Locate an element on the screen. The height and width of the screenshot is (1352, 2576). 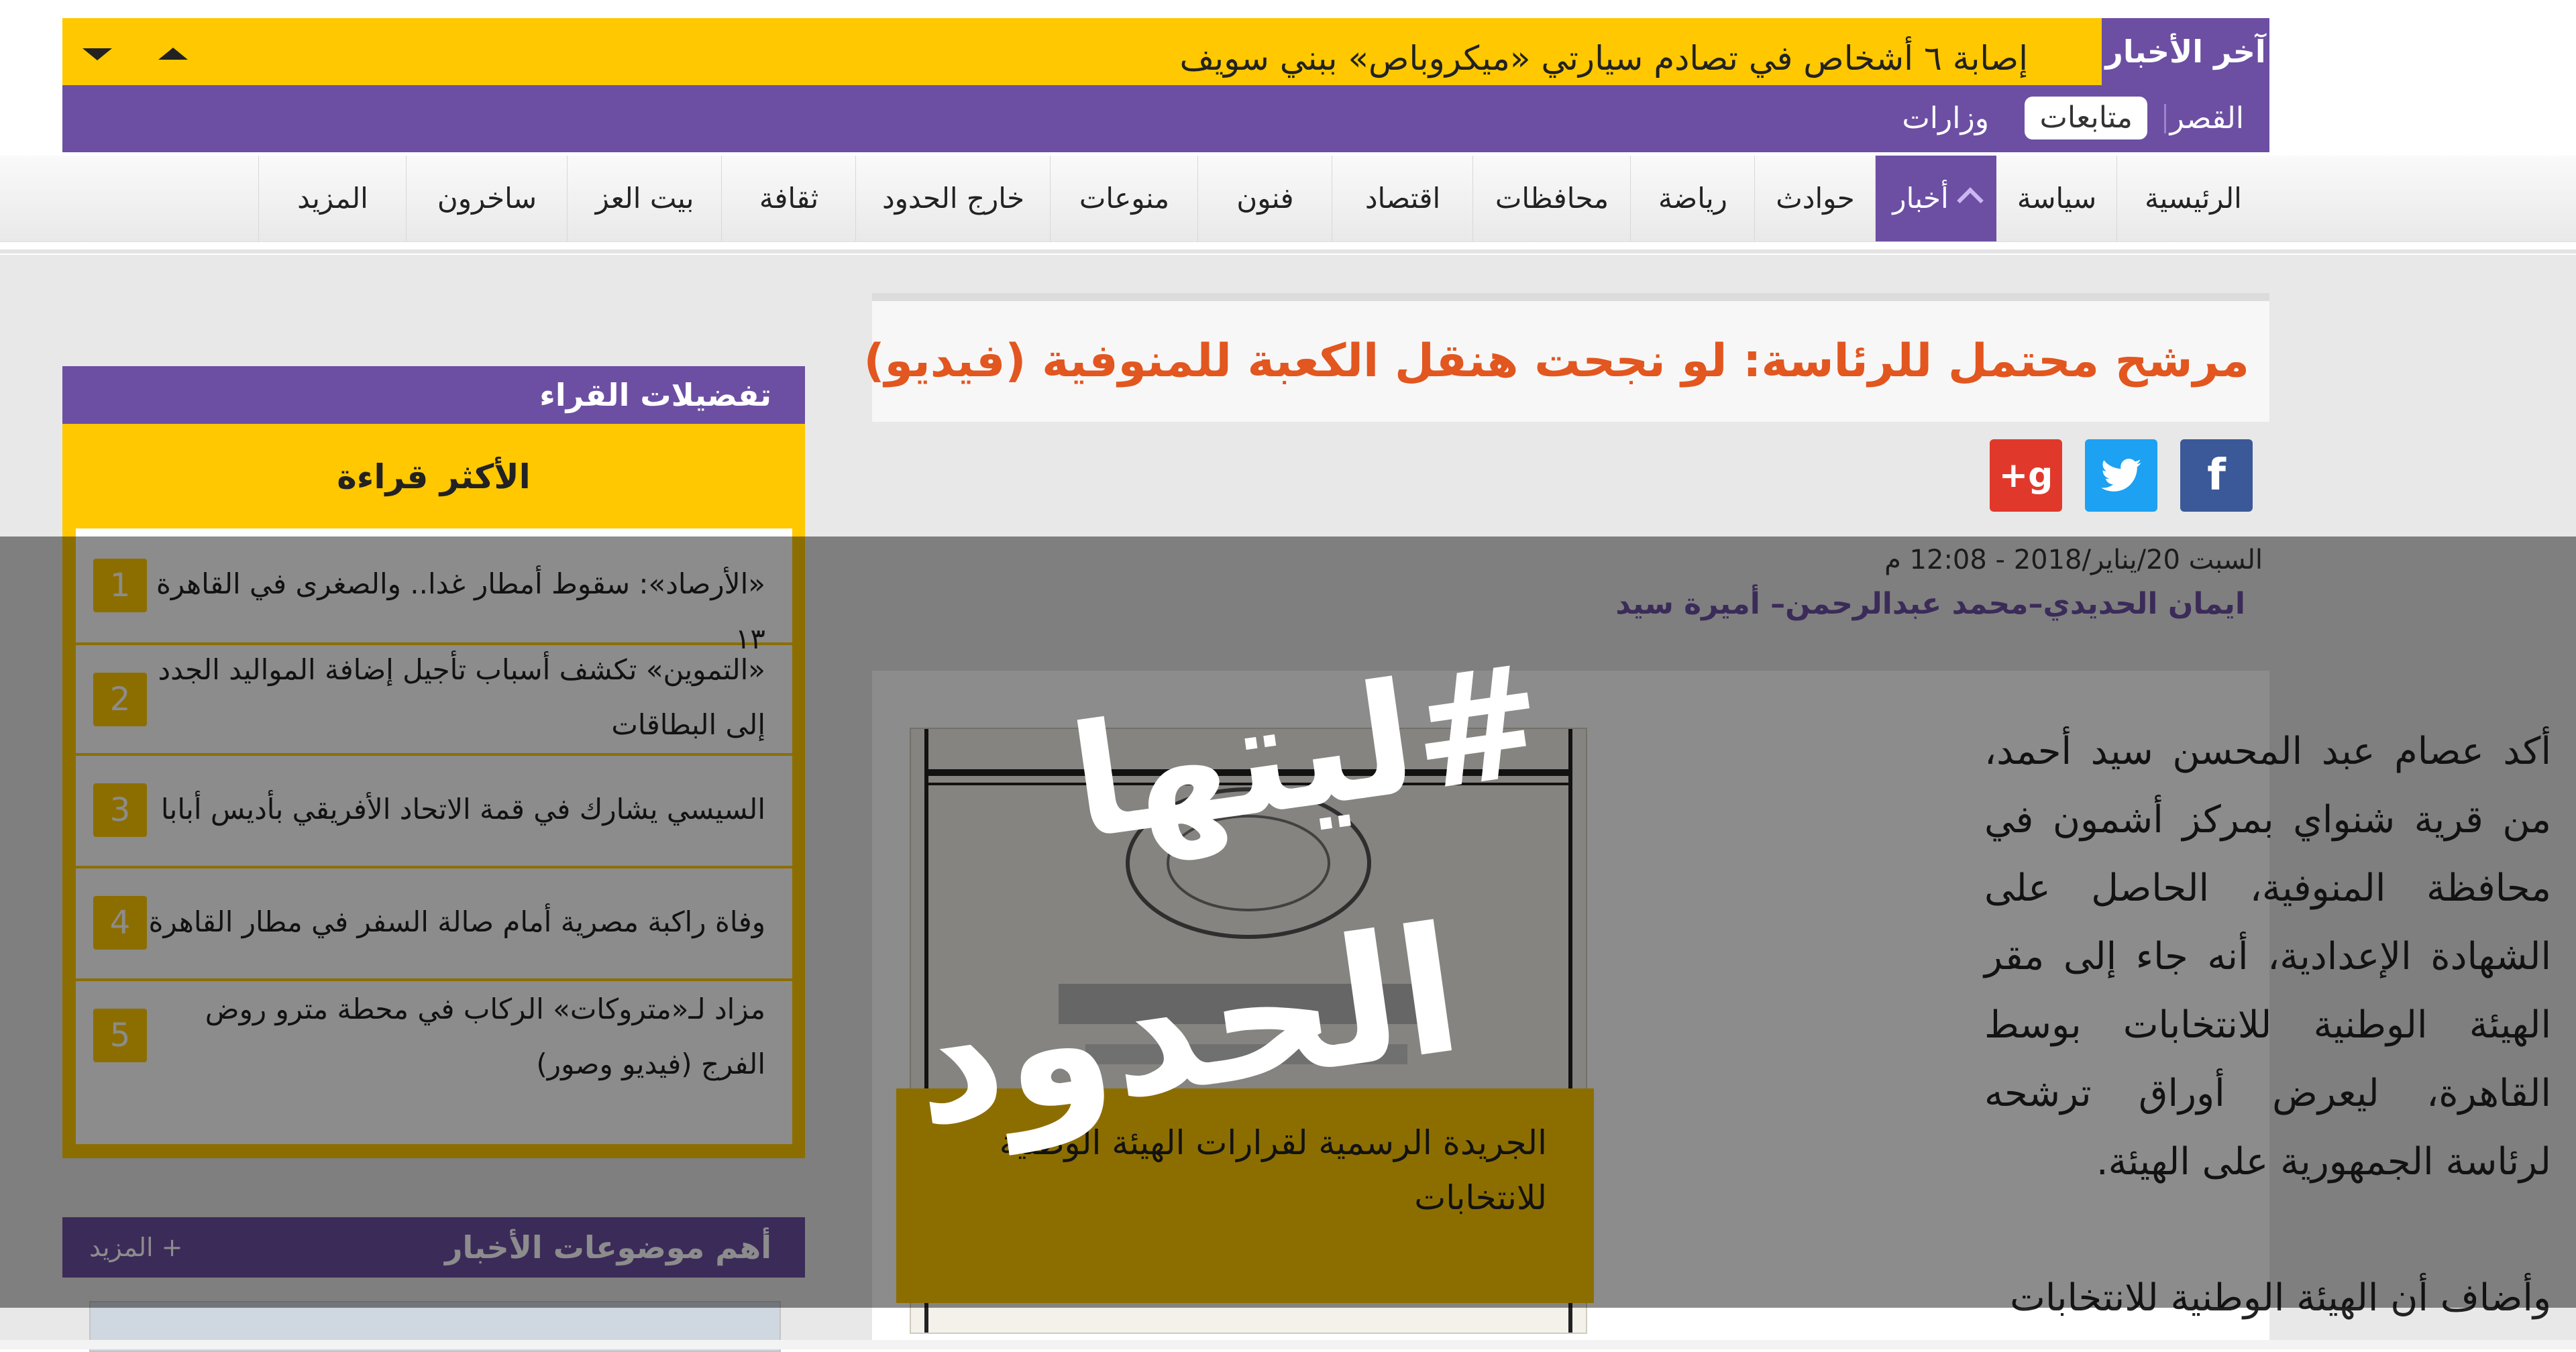
nav-divider is located at coordinates (1288, 251).